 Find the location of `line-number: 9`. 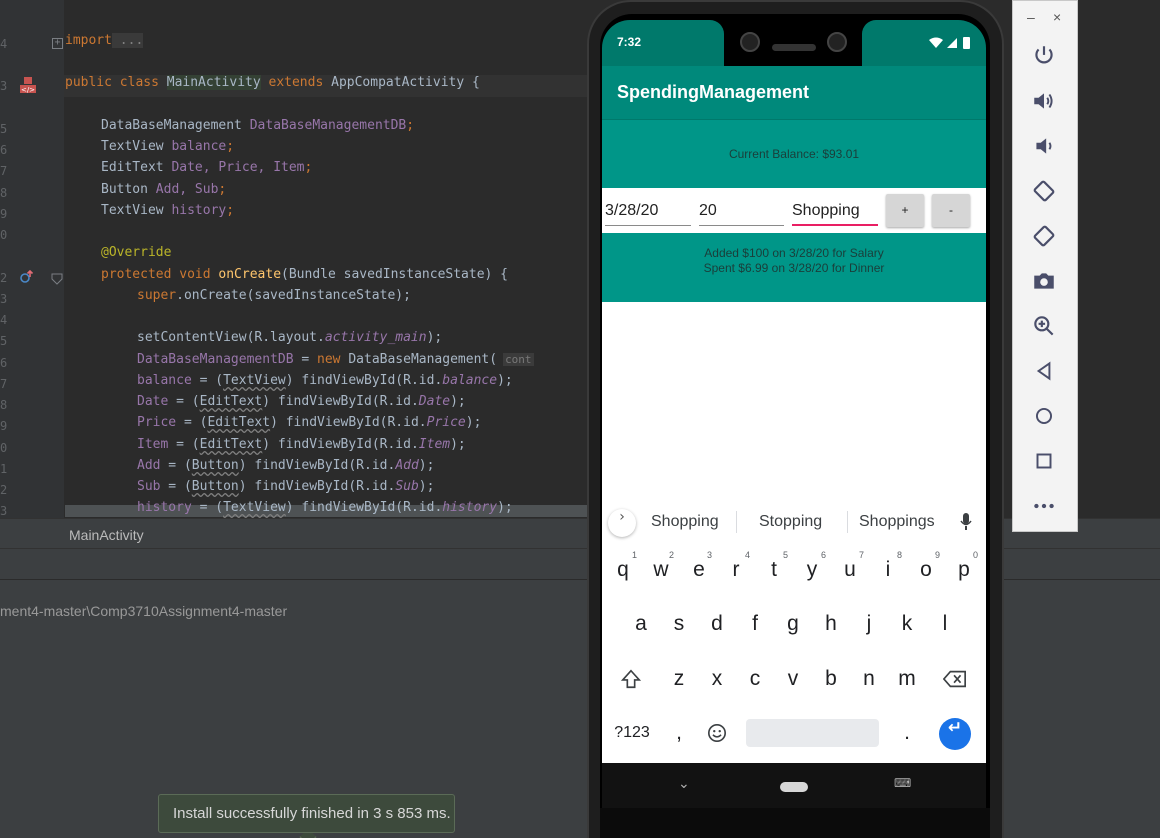

line-number: 9 is located at coordinates (4, 426).